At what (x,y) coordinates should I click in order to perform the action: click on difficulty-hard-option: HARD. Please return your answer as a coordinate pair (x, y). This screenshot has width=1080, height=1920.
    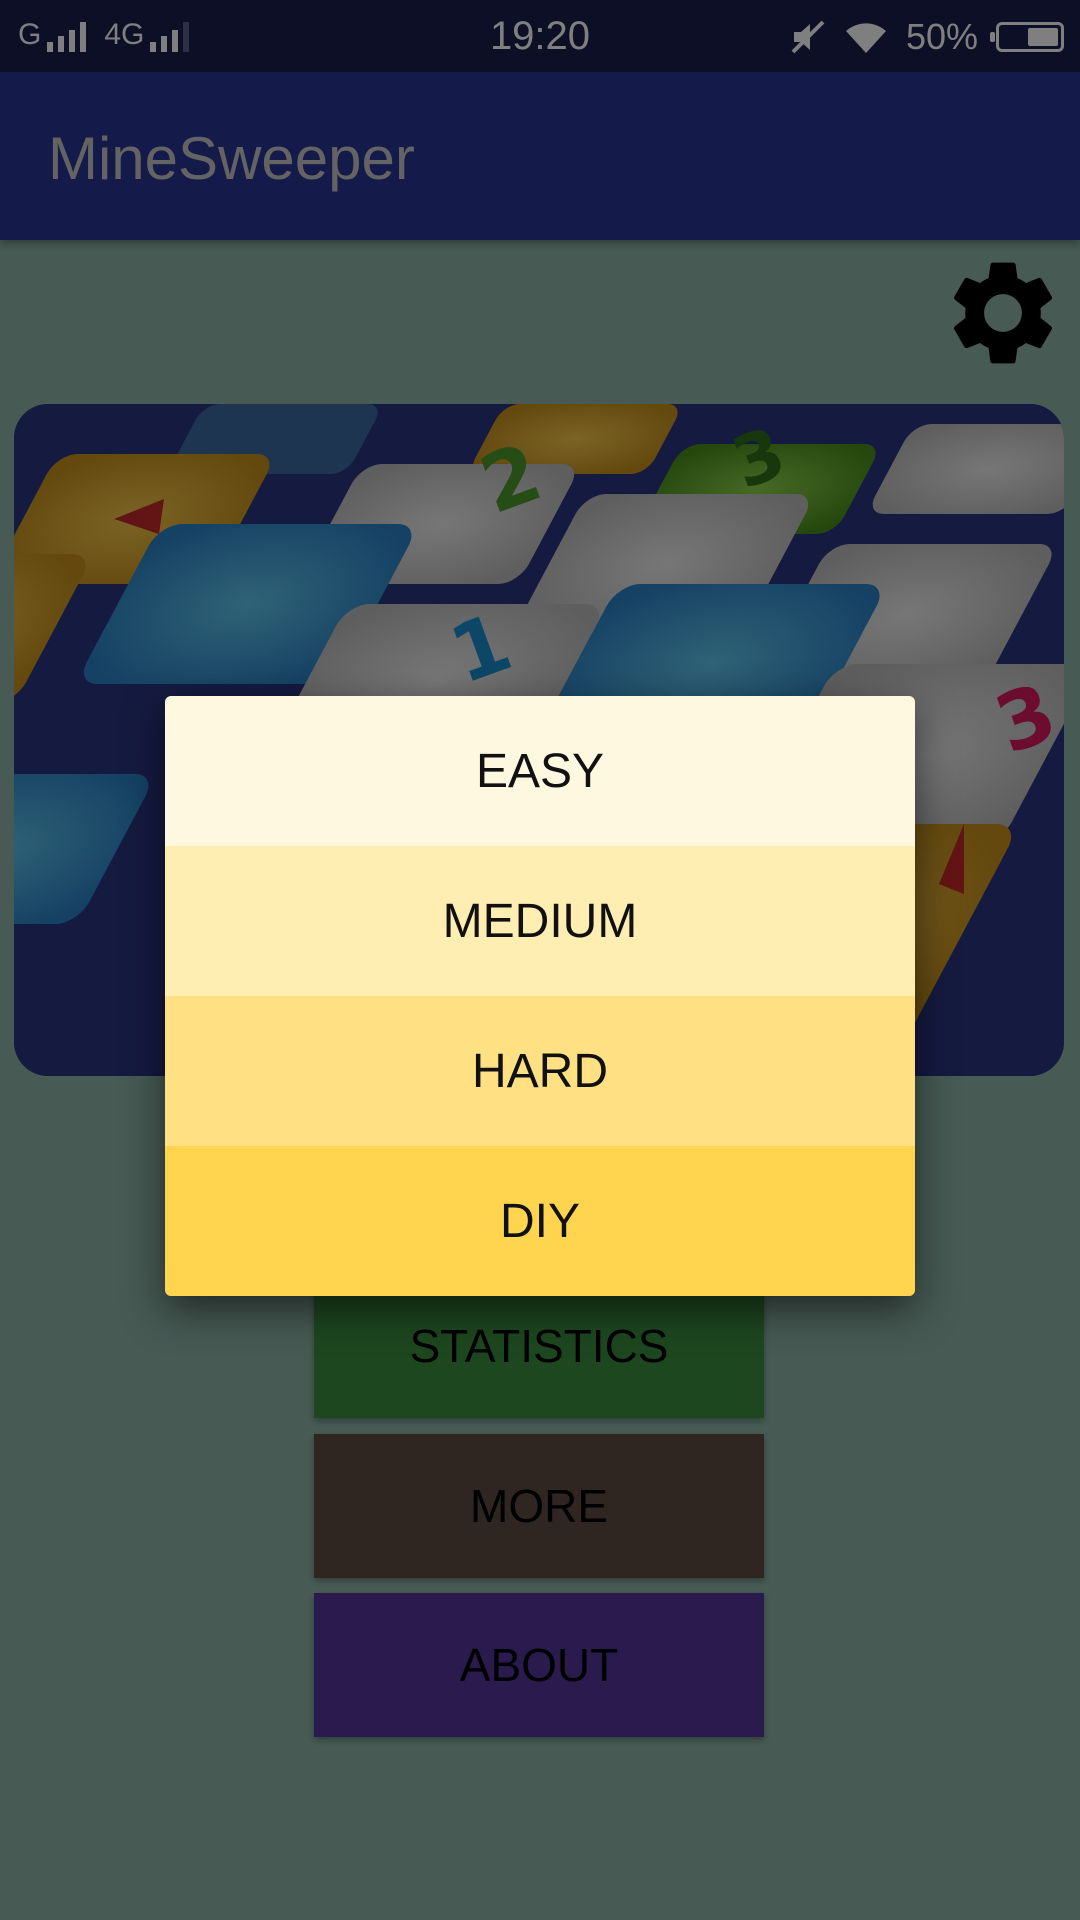
    Looking at the image, I should click on (540, 1071).